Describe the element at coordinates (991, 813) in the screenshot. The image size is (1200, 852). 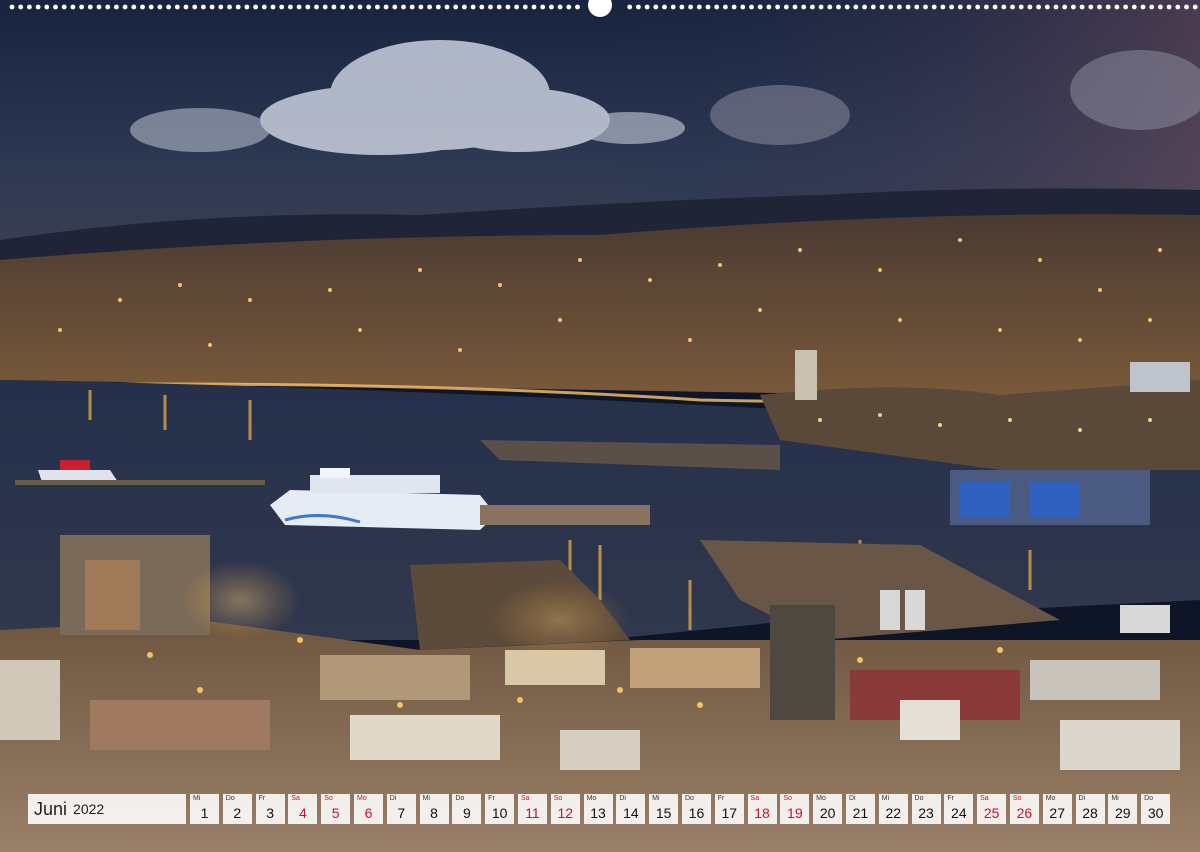
I see `day-number: 25` at that location.